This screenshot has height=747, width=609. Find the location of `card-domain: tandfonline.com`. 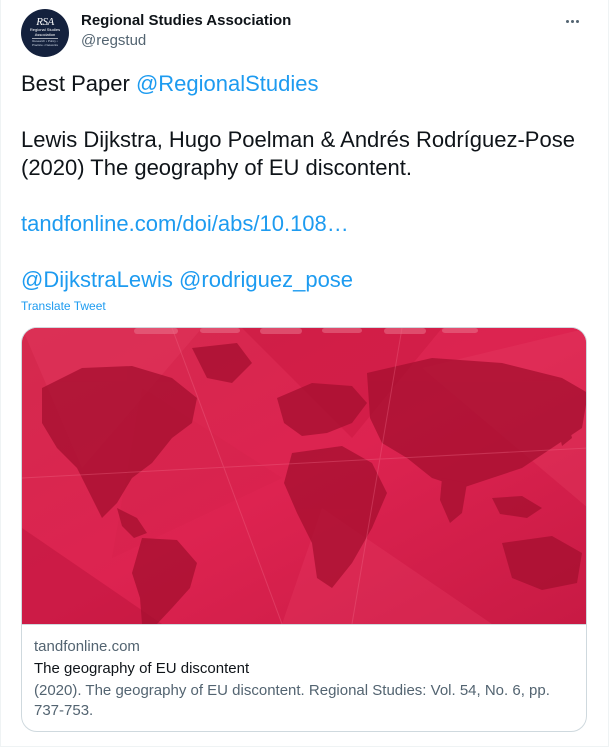

card-domain: tandfonline.com is located at coordinates (87, 646).